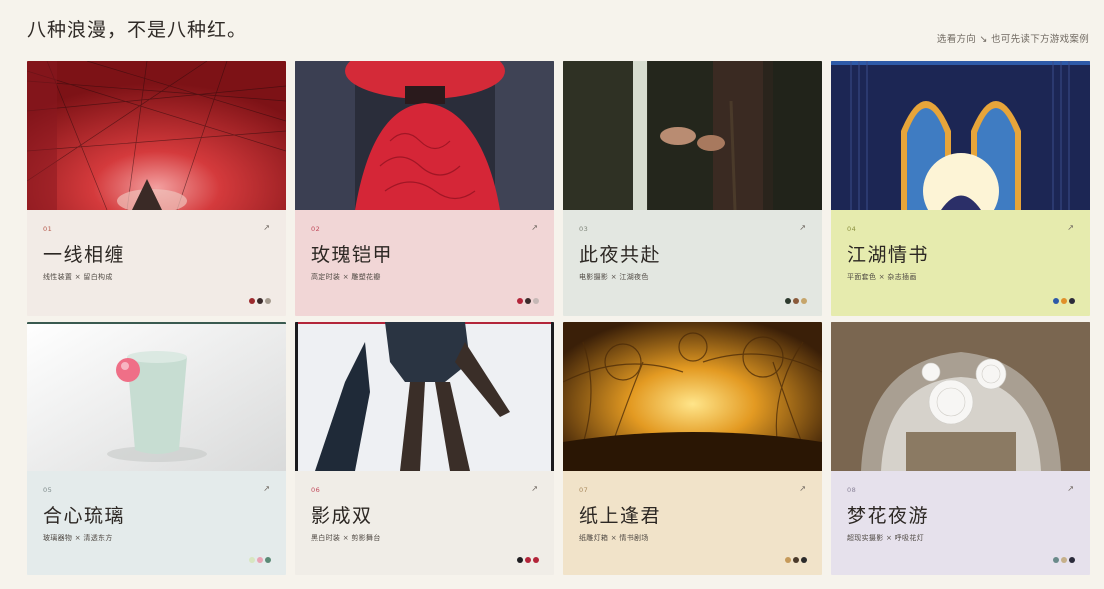 The width and height of the screenshot is (1104, 589). I want to click on style-card-1: 01 ↗ 一线相缠 线性装置 × 留白构成, so click(156, 188).